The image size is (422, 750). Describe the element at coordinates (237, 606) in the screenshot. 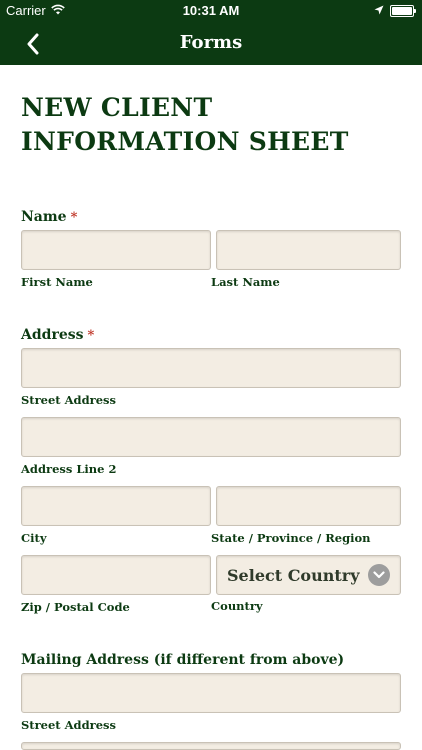

I see `country-label: Country` at that location.